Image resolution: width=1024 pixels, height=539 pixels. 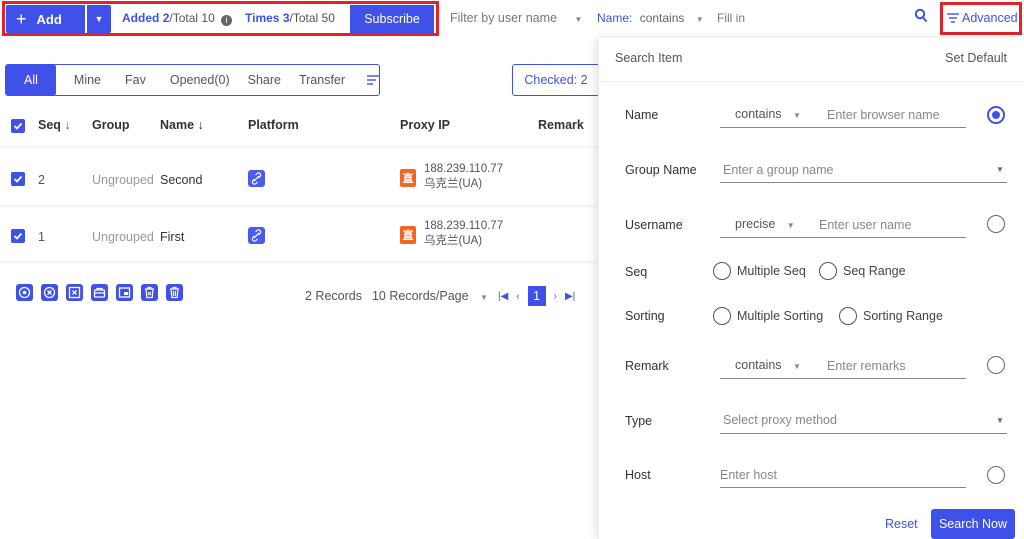 I want to click on sorting-range-option: Sorting Range, so click(x=891, y=316).